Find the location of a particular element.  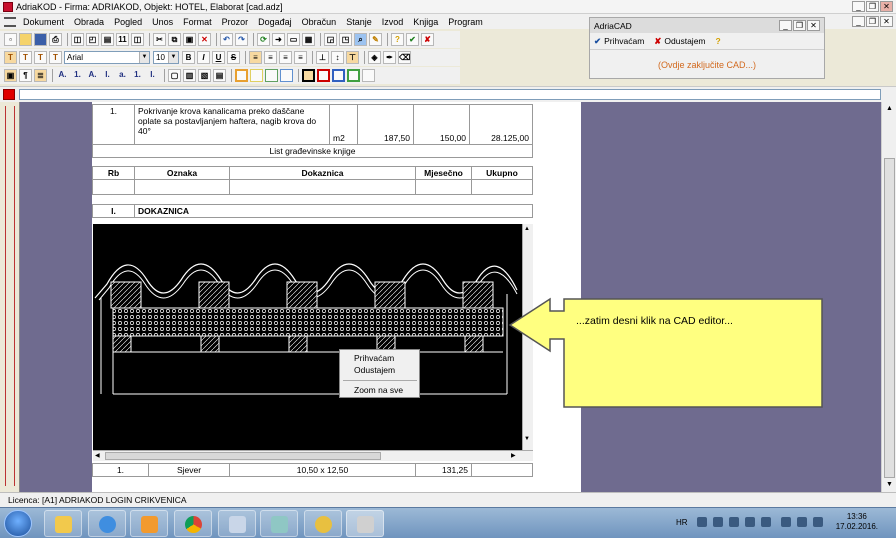

menu-prozor: Prozor is located at coordinates (235, 22).